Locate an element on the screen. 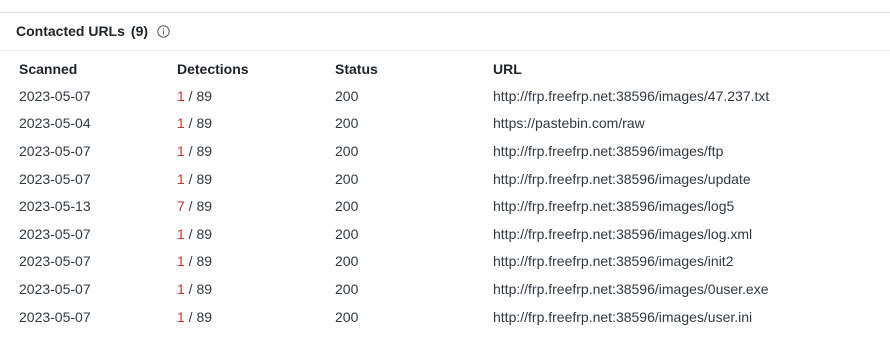 Image resolution: width=890 pixels, height=342 pixels. info-circle-icon is located at coordinates (163, 31).